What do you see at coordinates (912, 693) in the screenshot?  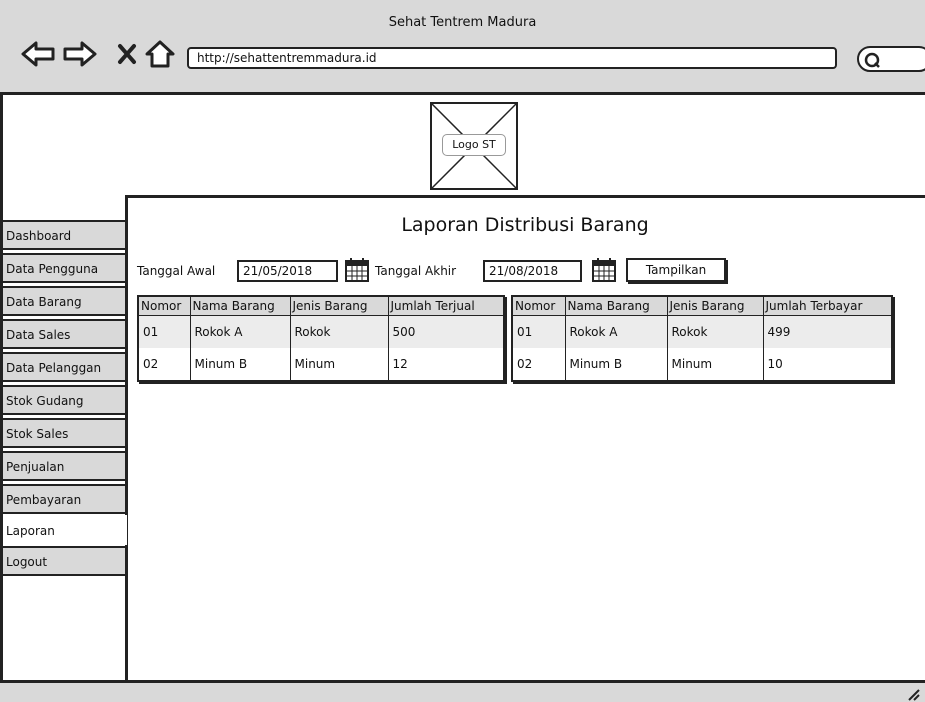 I see `resize-grip-icon` at bounding box center [912, 693].